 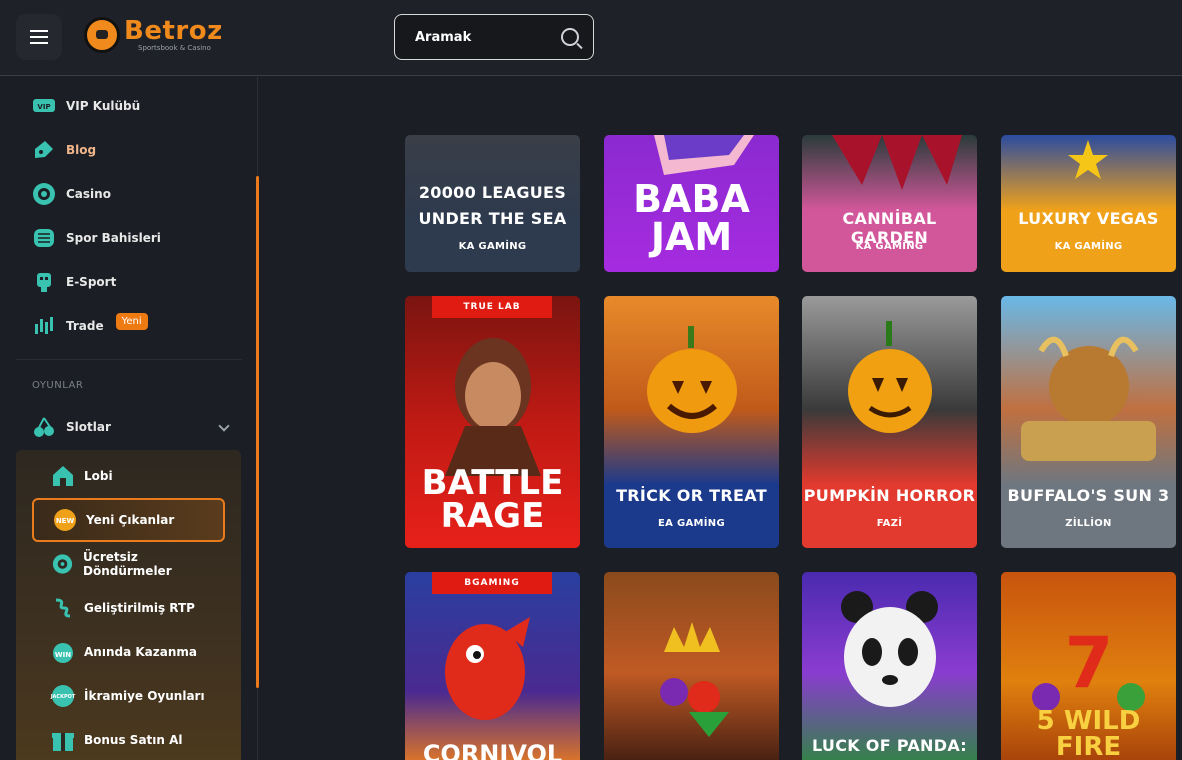 I want to click on sidebar-item-label: E-Sport, so click(x=91, y=282).